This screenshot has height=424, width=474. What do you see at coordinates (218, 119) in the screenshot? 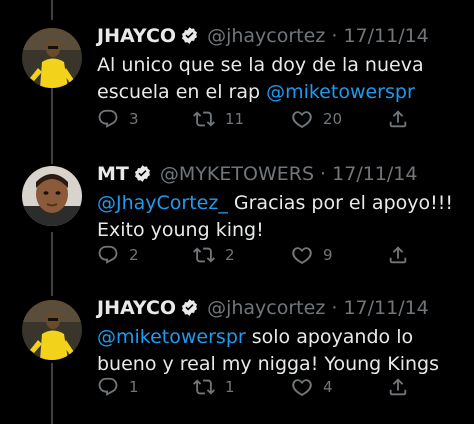
I see `retweet-button: 11` at bounding box center [218, 119].